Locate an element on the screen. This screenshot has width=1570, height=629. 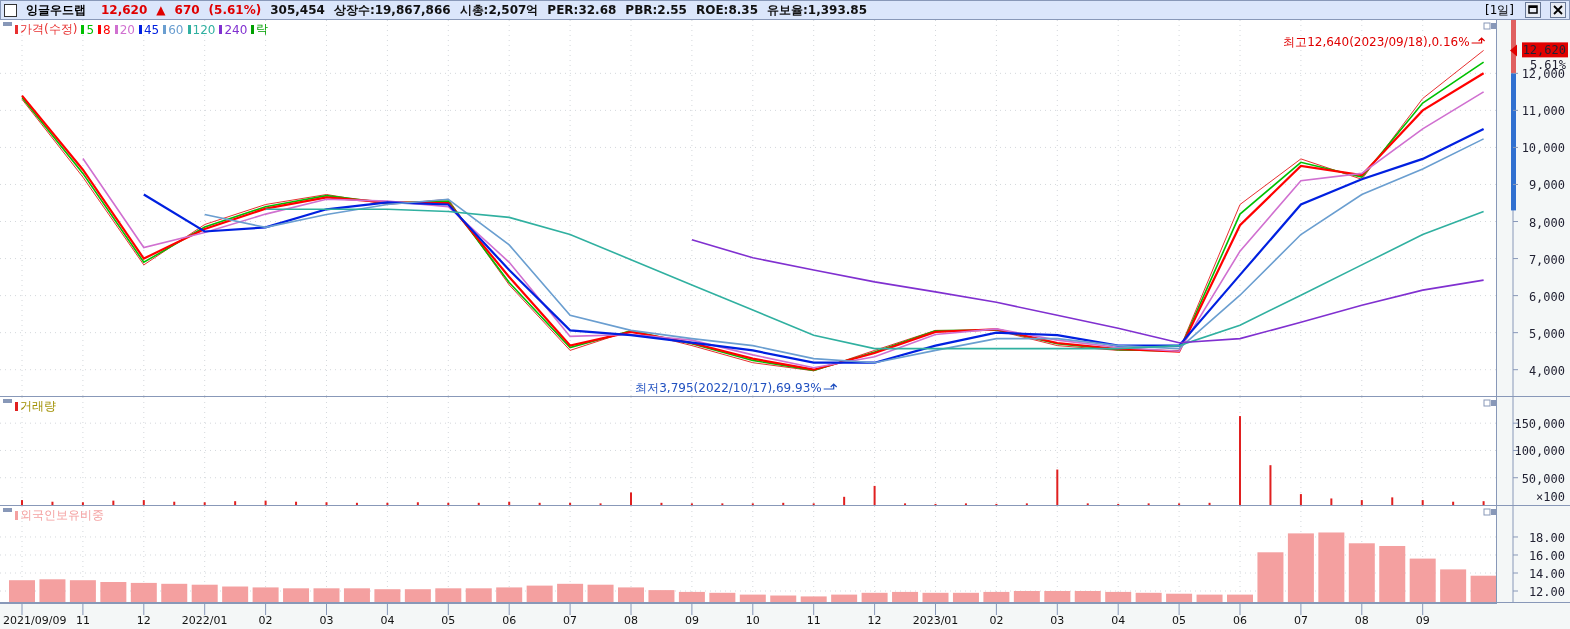
axis-label: 10,000 is located at coordinates (1543, 148).